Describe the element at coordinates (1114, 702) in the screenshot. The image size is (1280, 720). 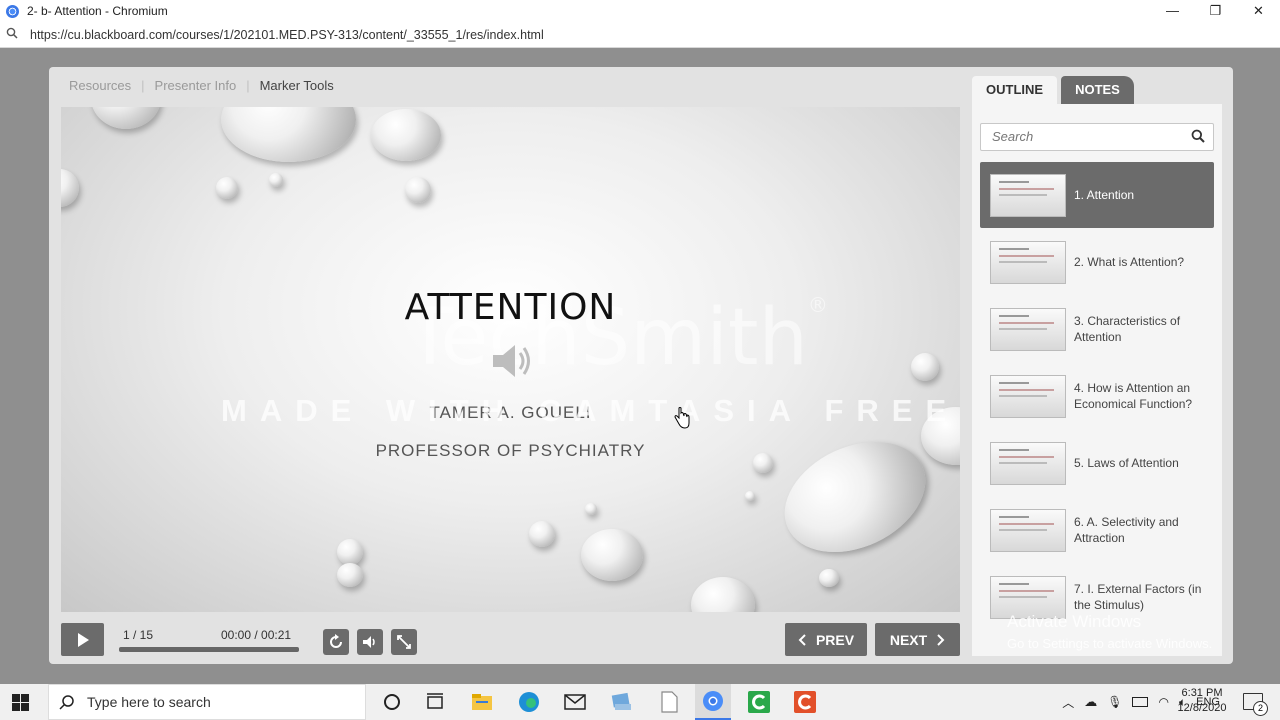
I see `microphone-icon: 🎙︎` at that location.